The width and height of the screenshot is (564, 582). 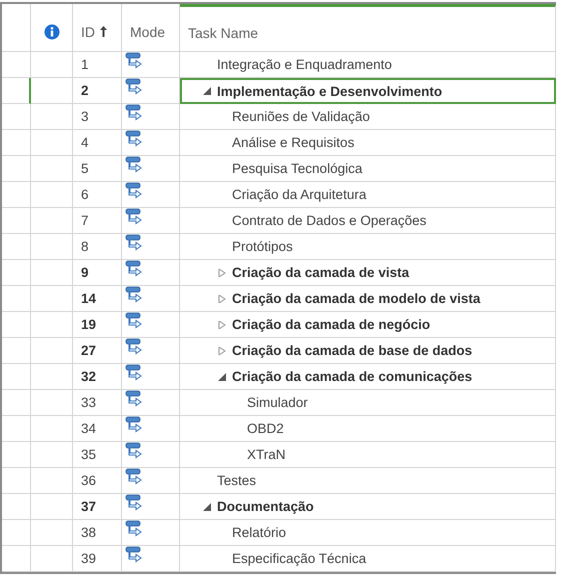 I want to click on task-name: Implementação e Desenvolvimento, so click(x=329, y=91).